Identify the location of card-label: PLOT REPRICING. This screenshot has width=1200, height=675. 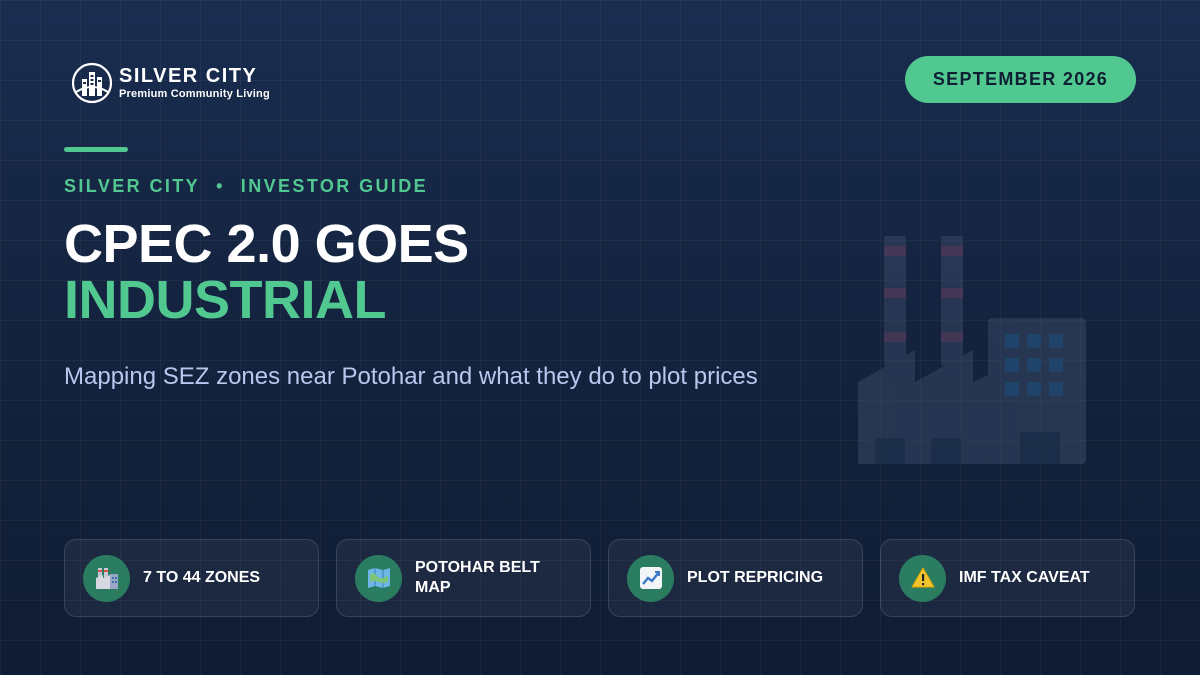
(755, 577).